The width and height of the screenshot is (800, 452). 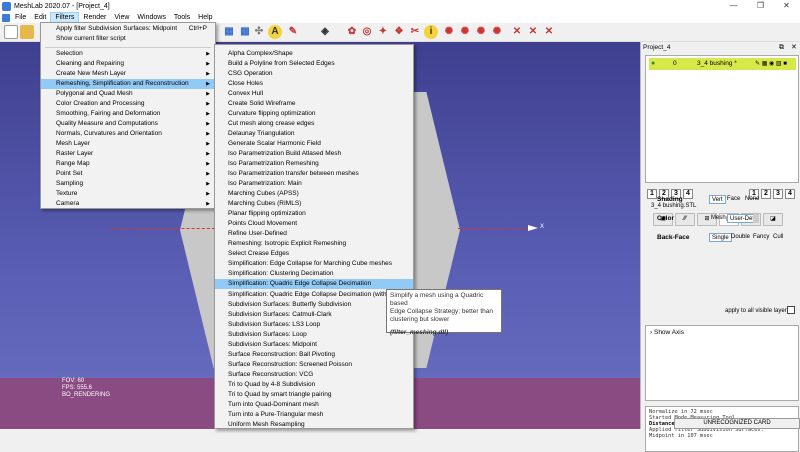 I want to click on menu-item-texture: Texture ▶, so click(x=128, y=194).